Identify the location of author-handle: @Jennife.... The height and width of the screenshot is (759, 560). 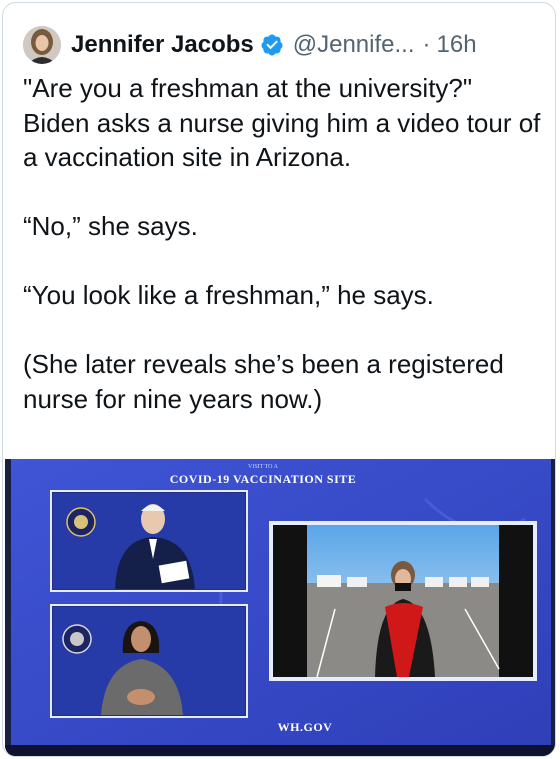
(354, 45).